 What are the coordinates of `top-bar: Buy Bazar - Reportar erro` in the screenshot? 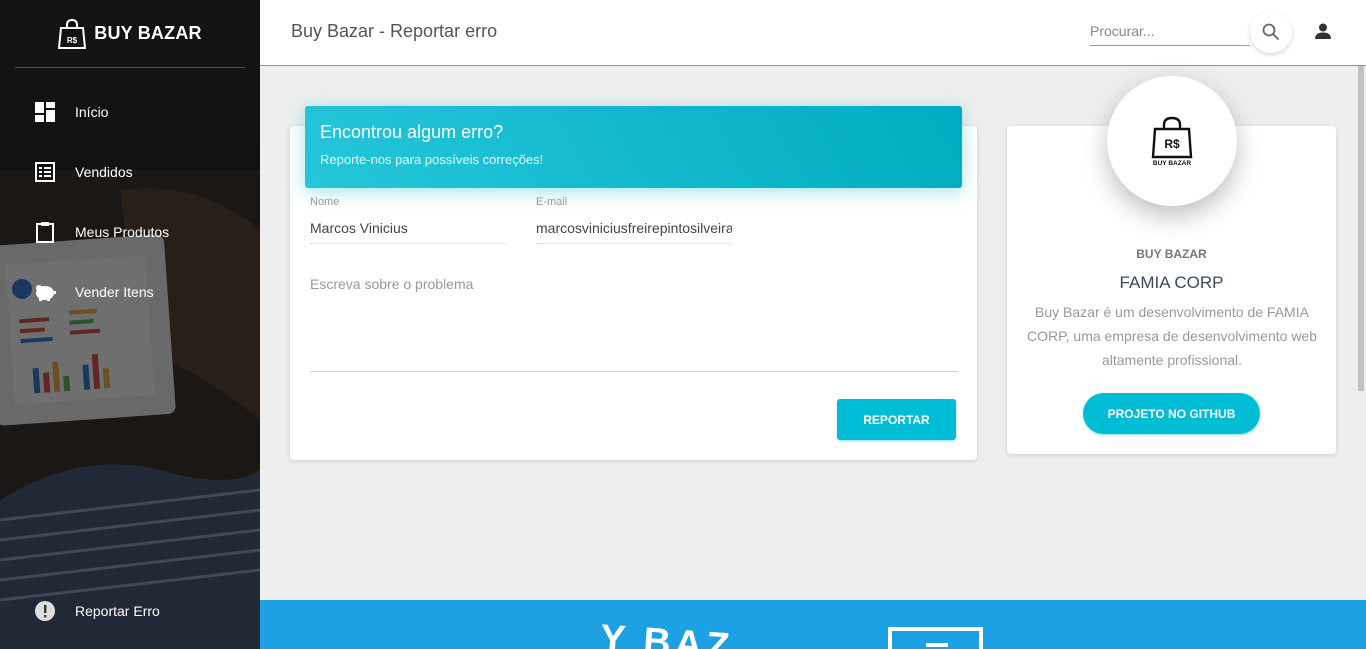 It's located at (813, 33).